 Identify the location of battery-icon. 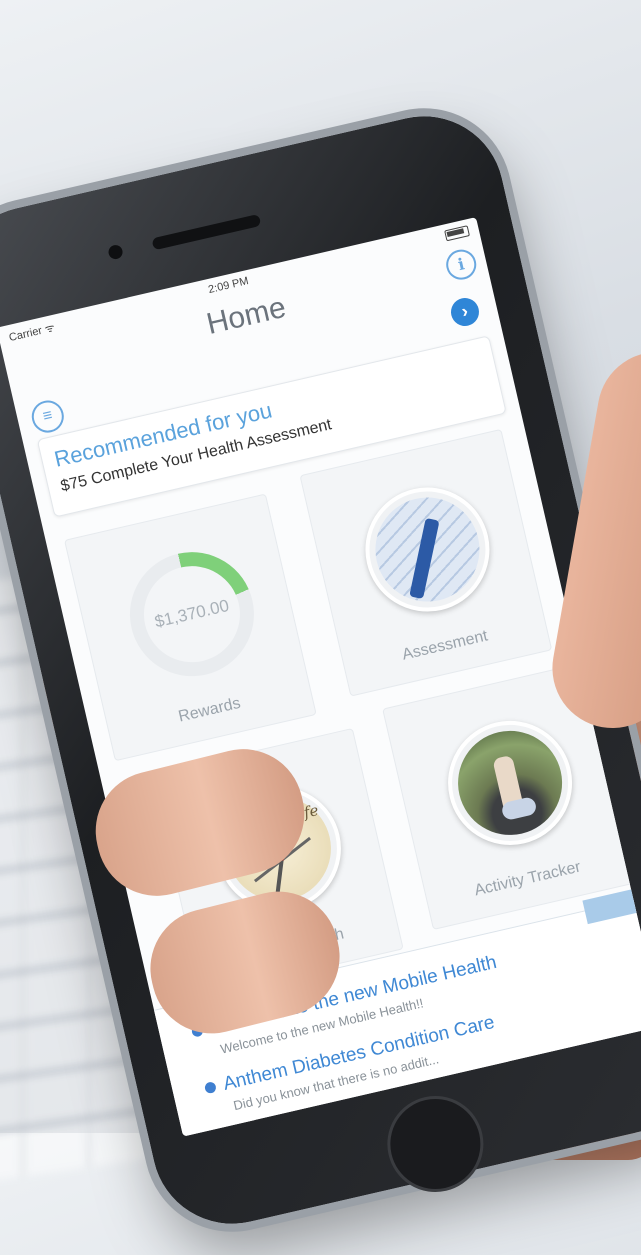
(457, 233).